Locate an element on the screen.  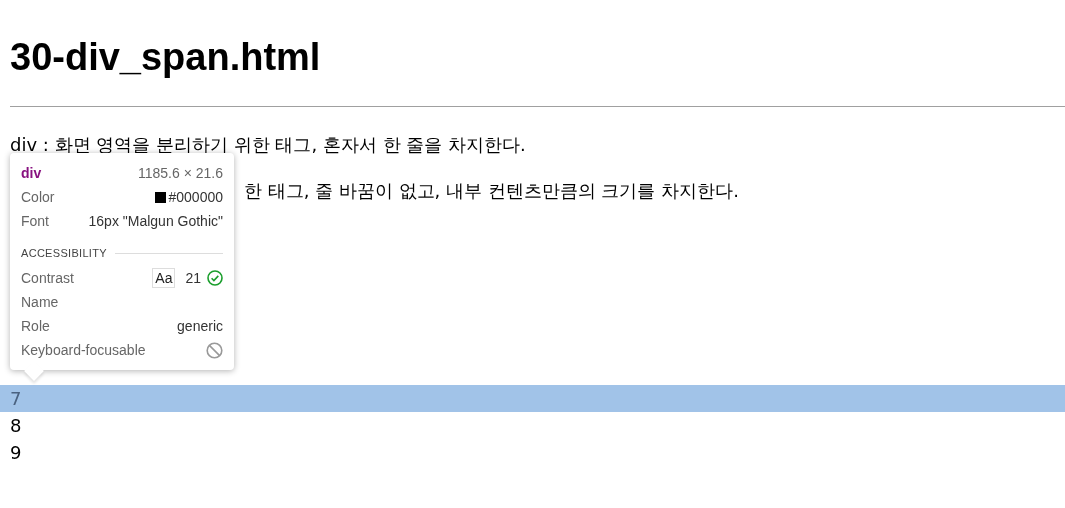
paragraph: 한 태그, 줄 바꿈이 없고, 내부 컨텐츠만큼의 크기를 차지한다. is located at coordinates (492, 191).